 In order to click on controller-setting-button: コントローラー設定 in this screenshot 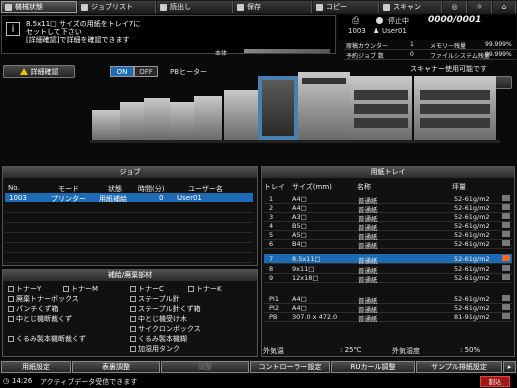, I will do `click(290, 367)`.